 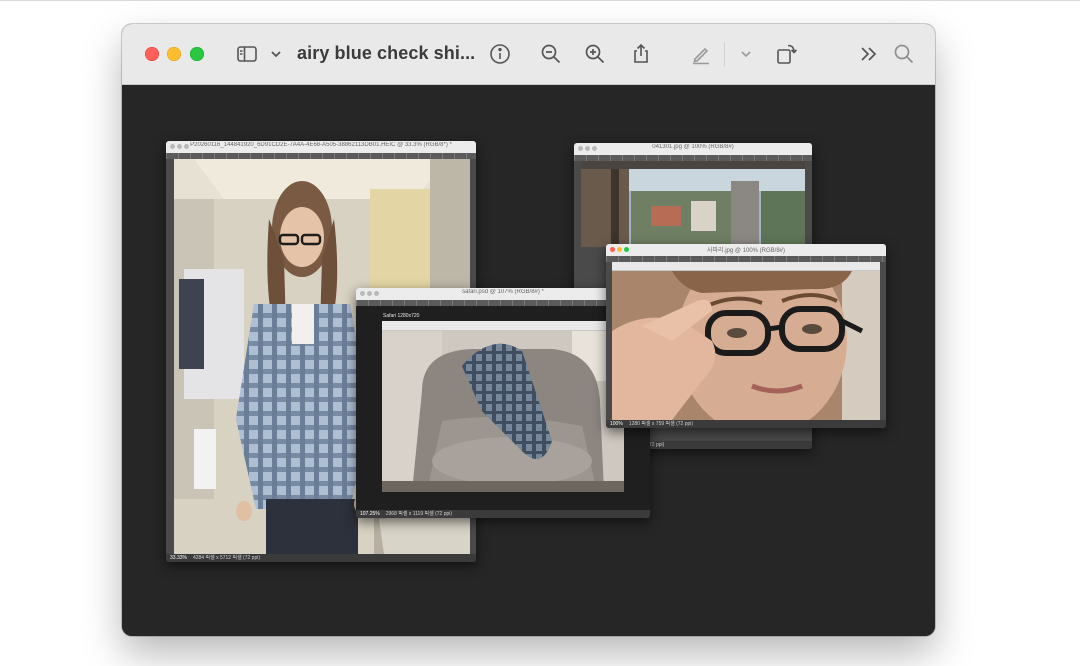 I want to click on search-icon, so click(x=904, y=54).